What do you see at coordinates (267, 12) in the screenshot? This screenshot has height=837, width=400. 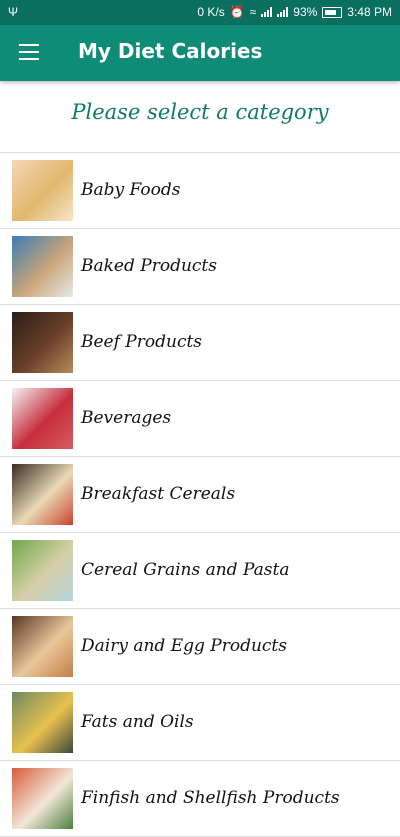 I see `signal-icon` at bounding box center [267, 12].